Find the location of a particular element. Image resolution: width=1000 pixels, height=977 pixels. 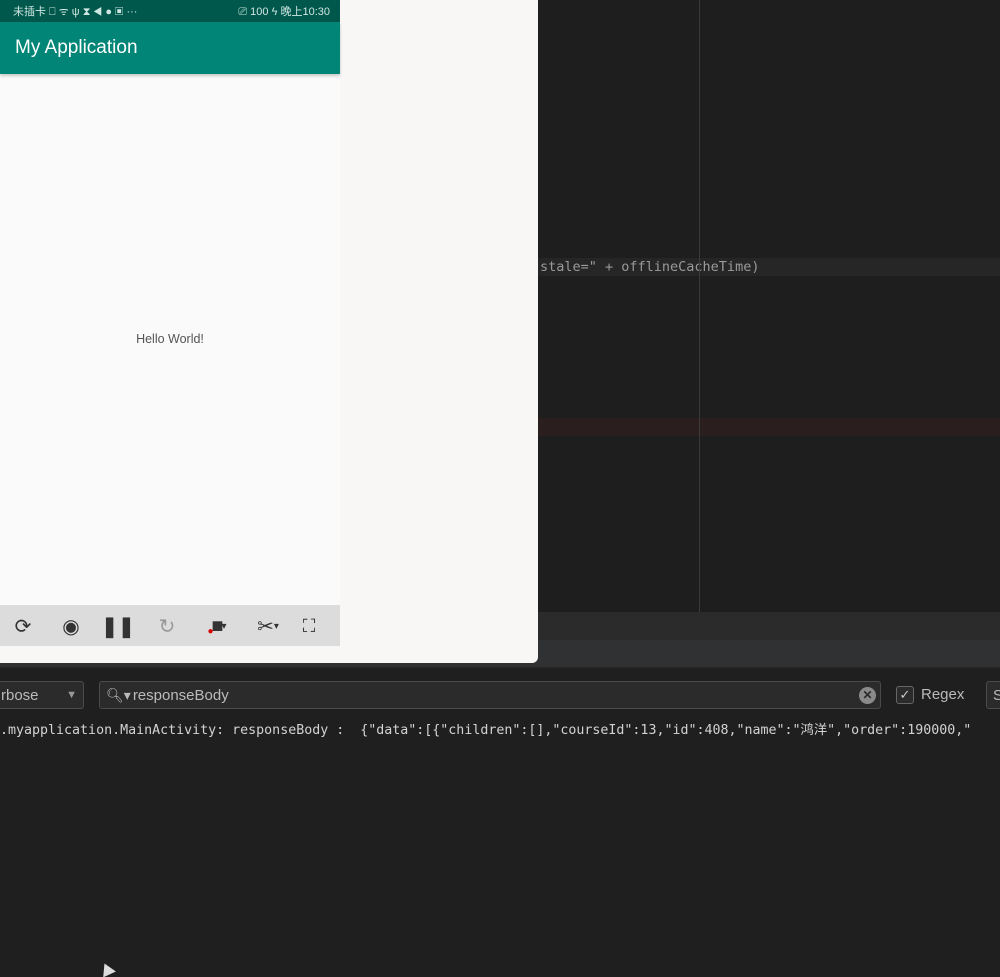

error-line-highlight is located at coordinates (769, 427).